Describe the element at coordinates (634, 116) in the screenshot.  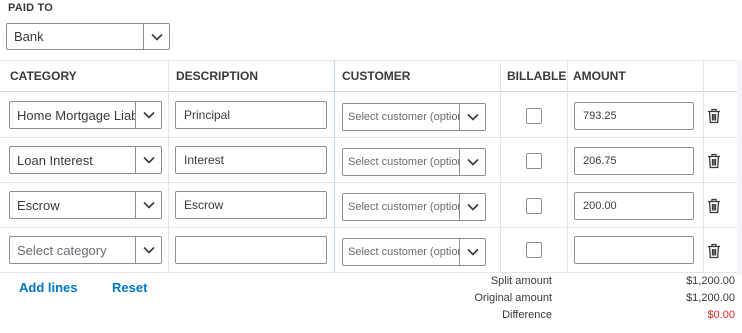
I see `amount-input: 793.25` at that location.